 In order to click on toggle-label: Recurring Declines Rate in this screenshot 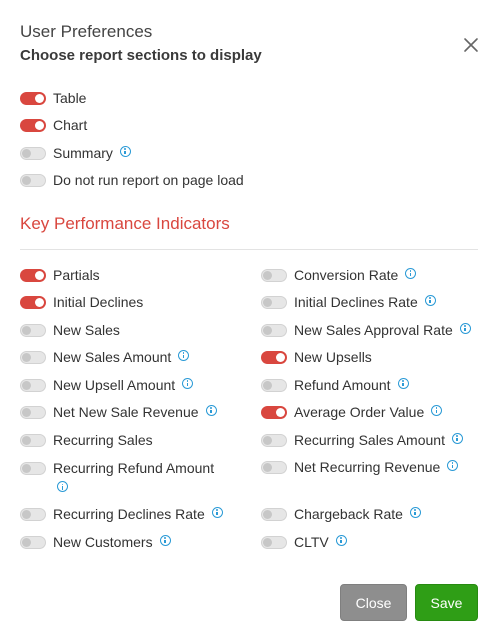, I will do `click(129, 514)`.